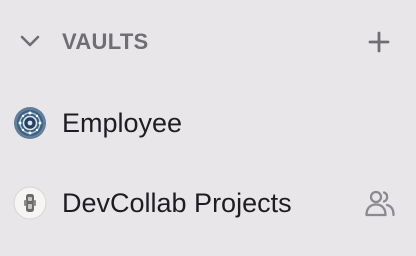 Image resolution: width=416 pixels, height=256 pixels. I want to click on chevron-down-icon, so click(30, 41).